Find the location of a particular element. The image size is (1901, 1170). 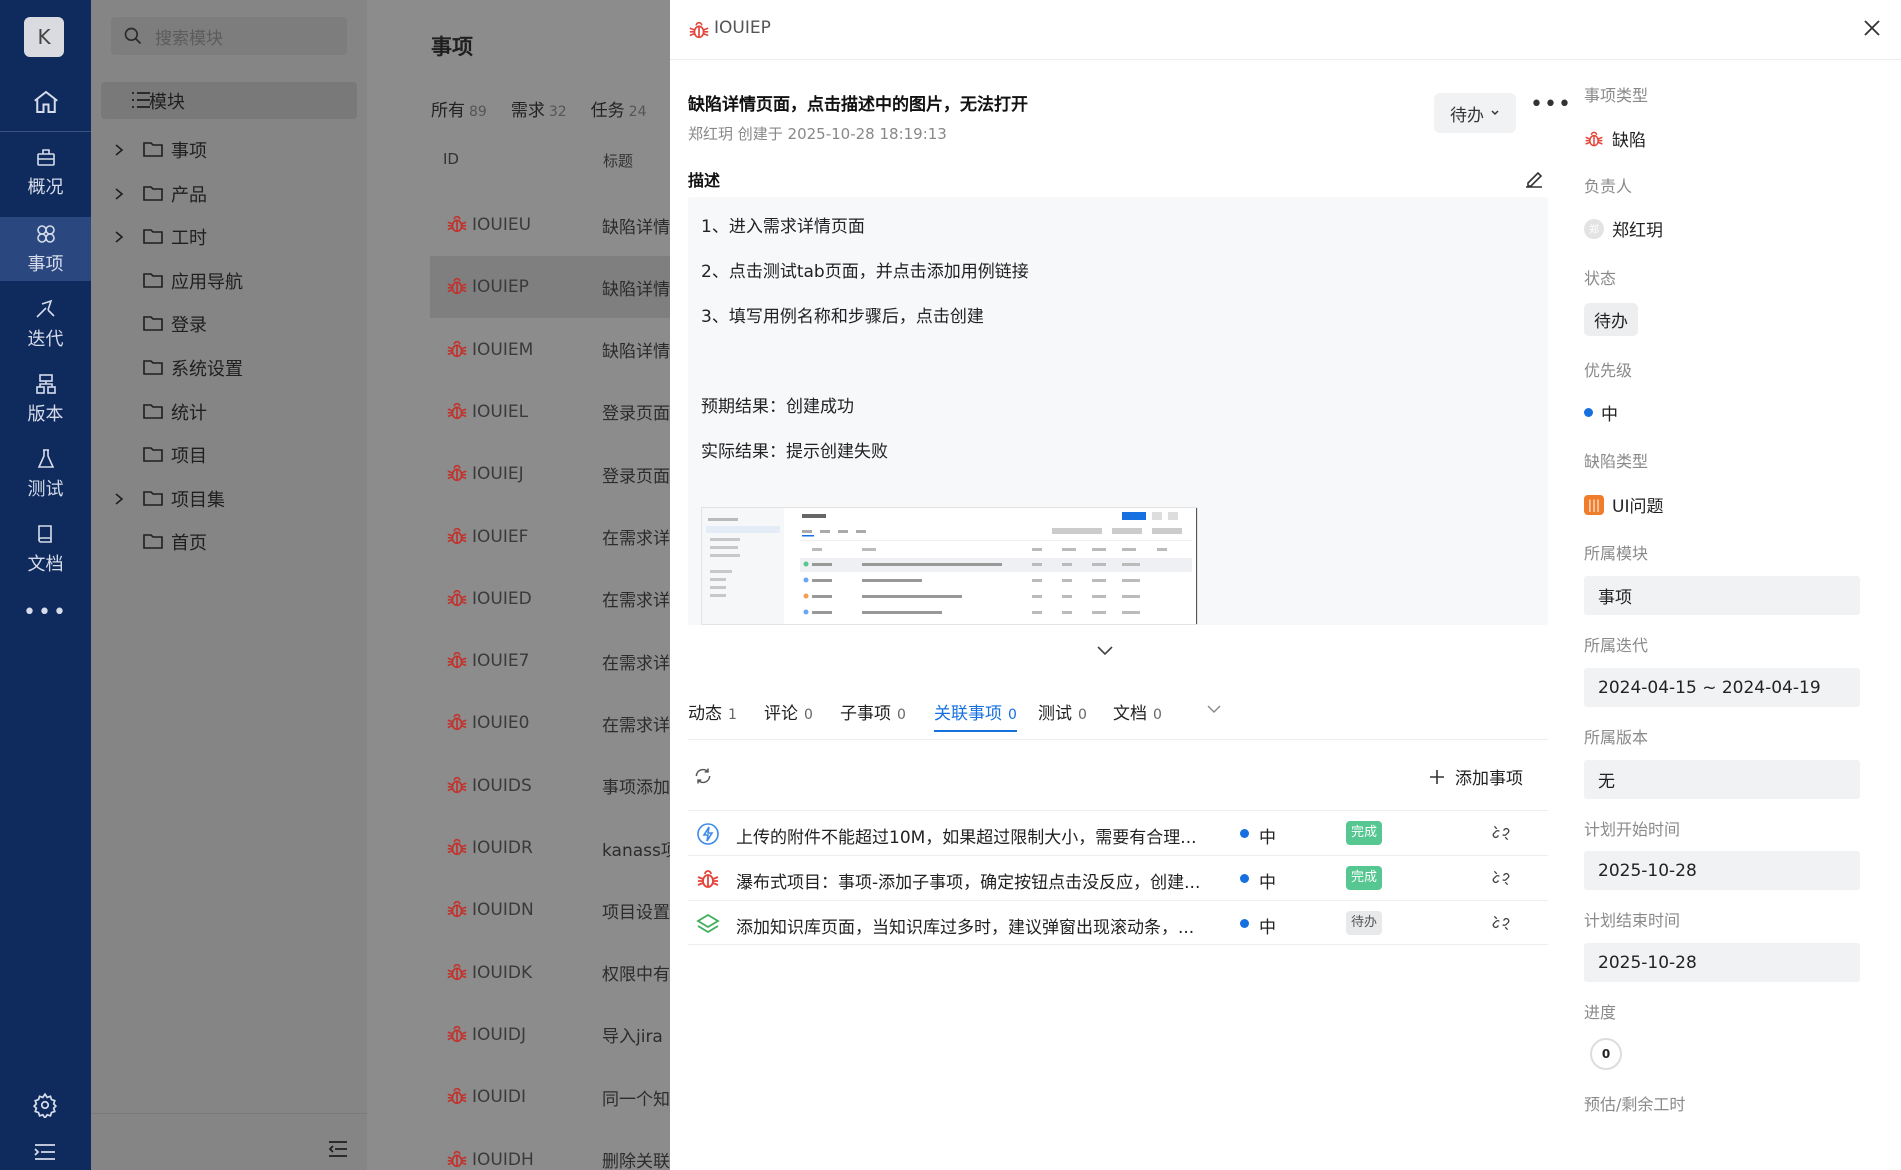

table-row: IOUIEM 缺陷详情 is located at coordinates (550, 350).